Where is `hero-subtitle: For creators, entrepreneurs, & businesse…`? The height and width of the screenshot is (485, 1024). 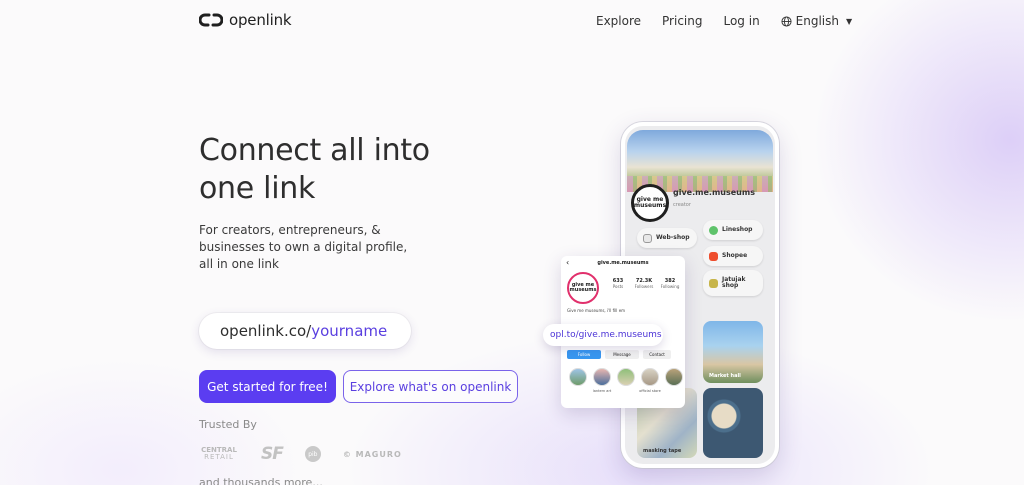 hero-subtitle: For creators, entrepreneurs, & businesse… is located at coordinates (303, 247).